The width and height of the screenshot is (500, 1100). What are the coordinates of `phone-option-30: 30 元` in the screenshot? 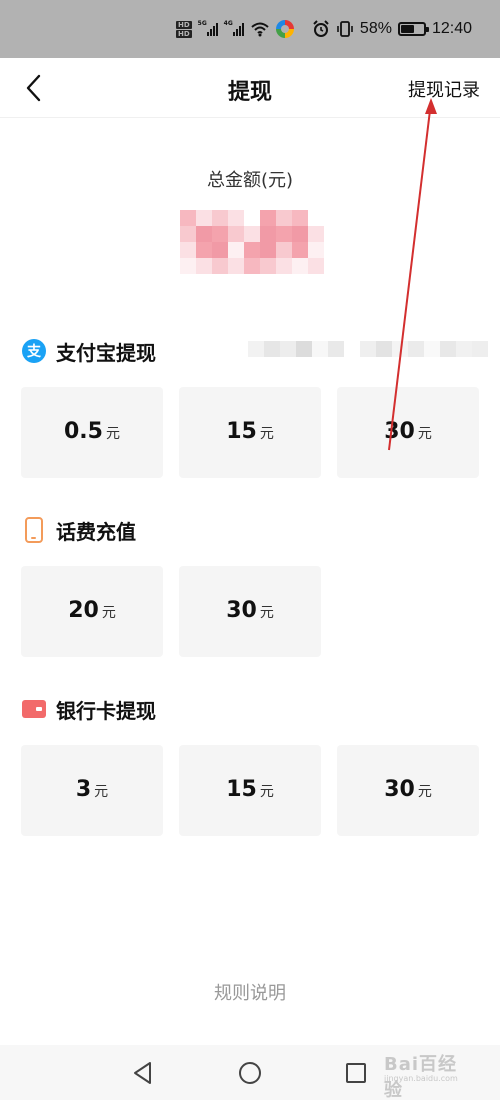 It's located at (250, 611).